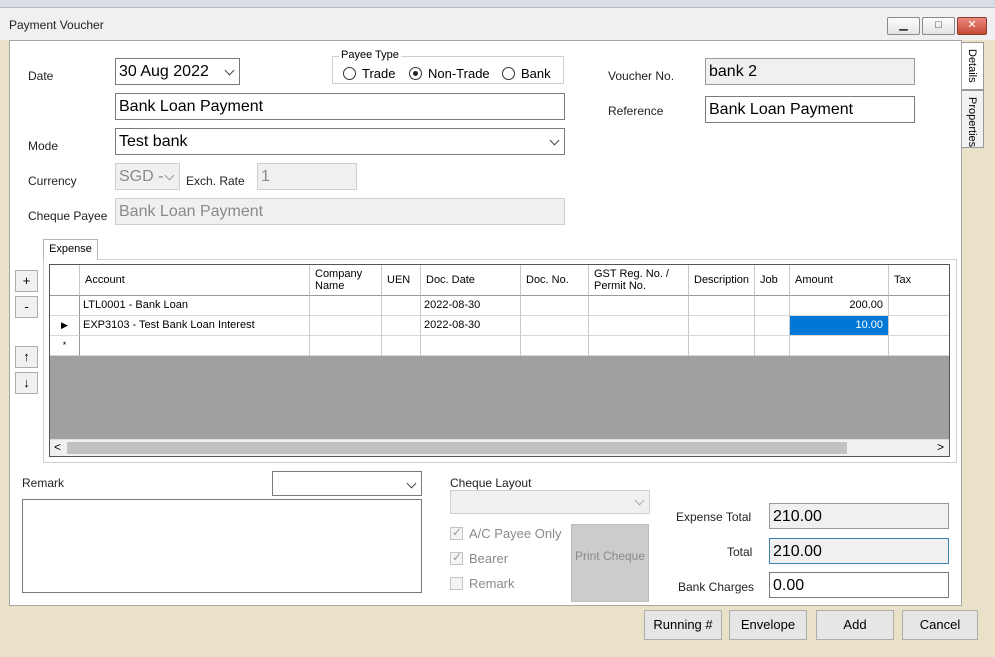 This screenshot has height=657, width=995. What do you see at coordinates (456, 583) in the screenshot?
I see `remark-checkbox` at bounding box center [456, 583].